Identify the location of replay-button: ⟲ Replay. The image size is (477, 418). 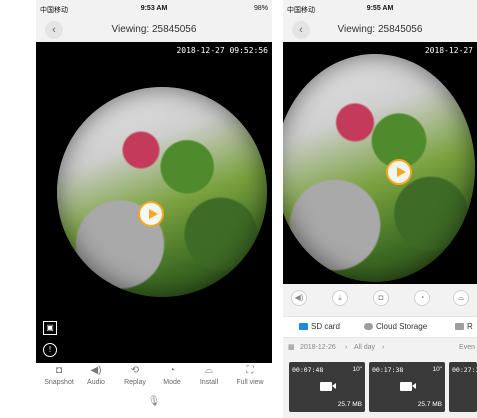
(135, 375).